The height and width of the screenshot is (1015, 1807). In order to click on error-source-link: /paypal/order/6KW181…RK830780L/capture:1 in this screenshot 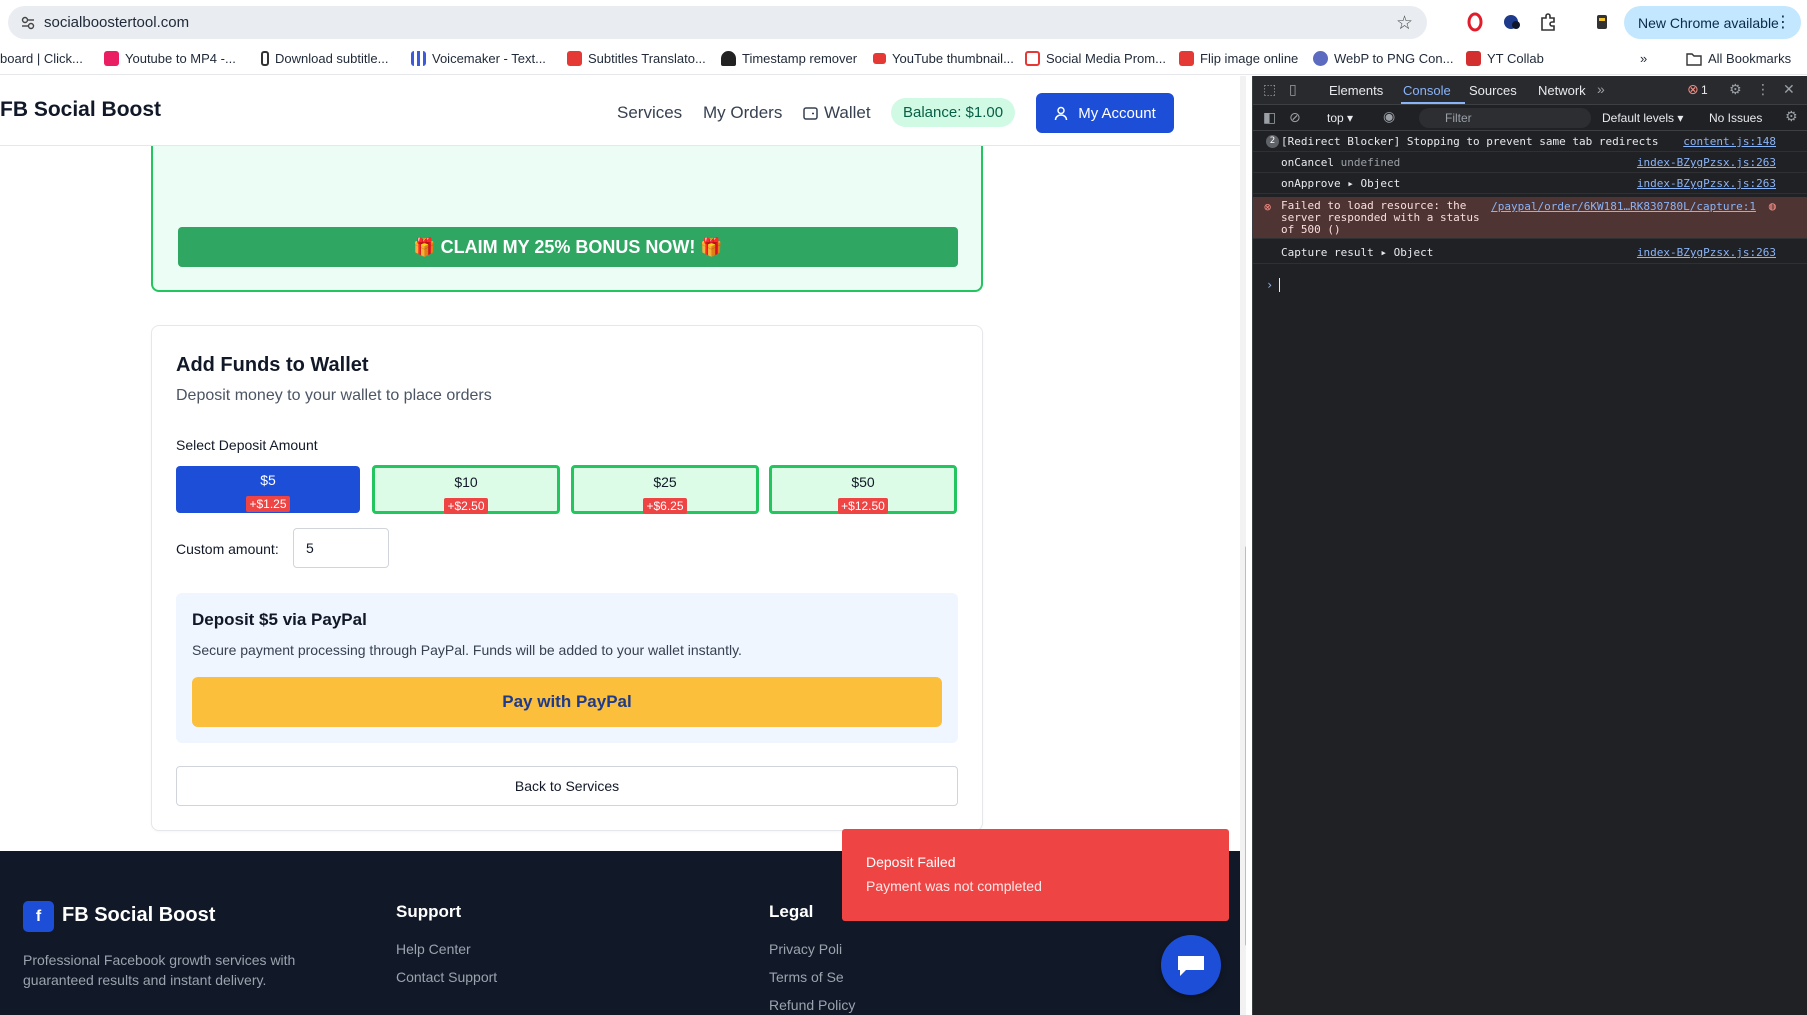, I will do `click(1623, 206)`.